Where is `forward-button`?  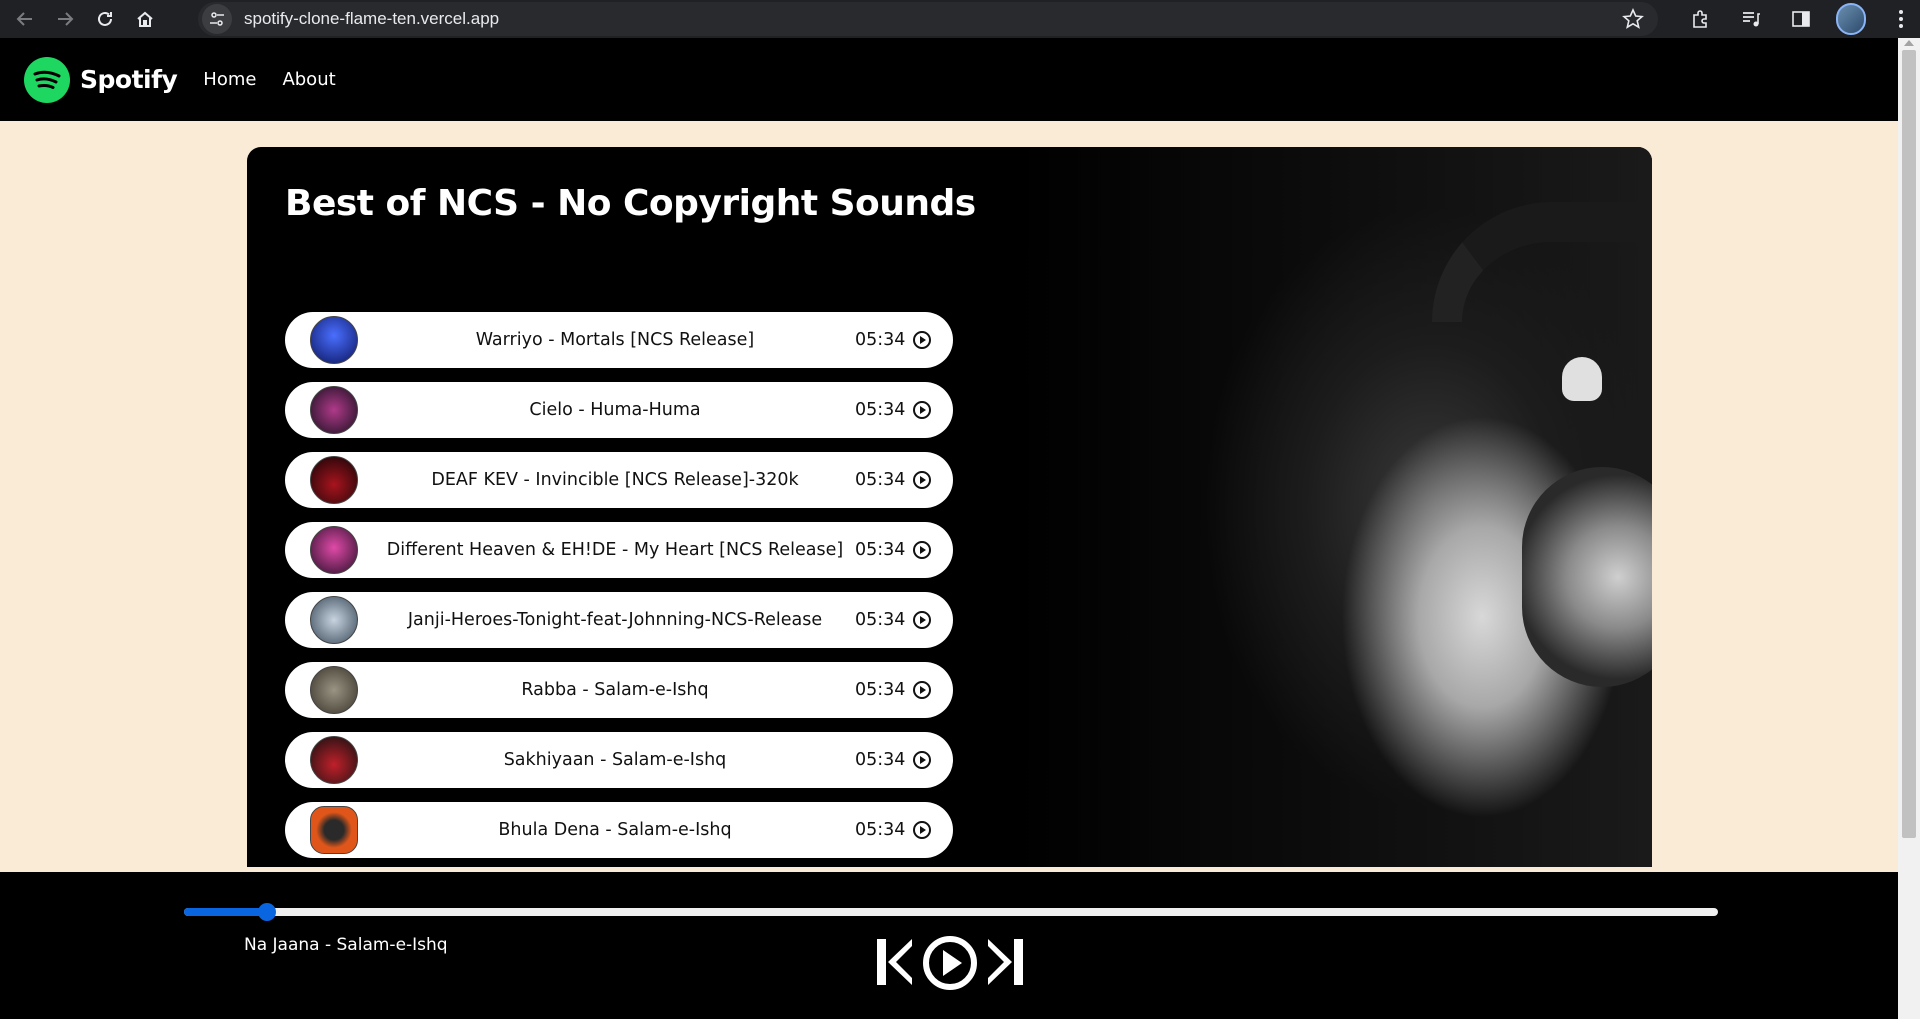 forward-button is located at coordinates (65, 19).